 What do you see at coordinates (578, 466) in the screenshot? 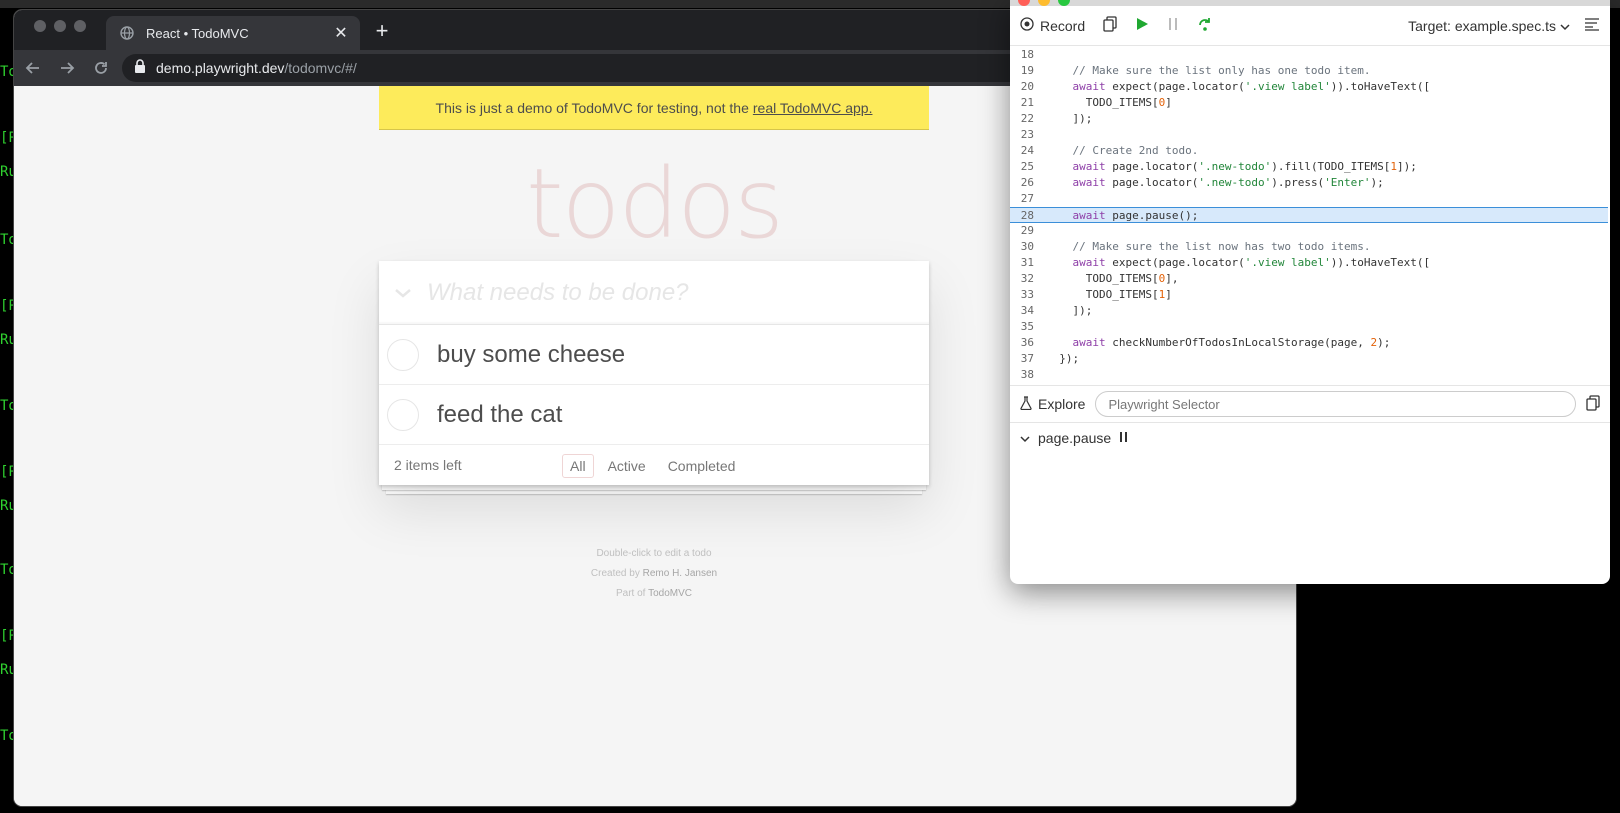
I see `filter-all: All` at bounding box center [578, 466].